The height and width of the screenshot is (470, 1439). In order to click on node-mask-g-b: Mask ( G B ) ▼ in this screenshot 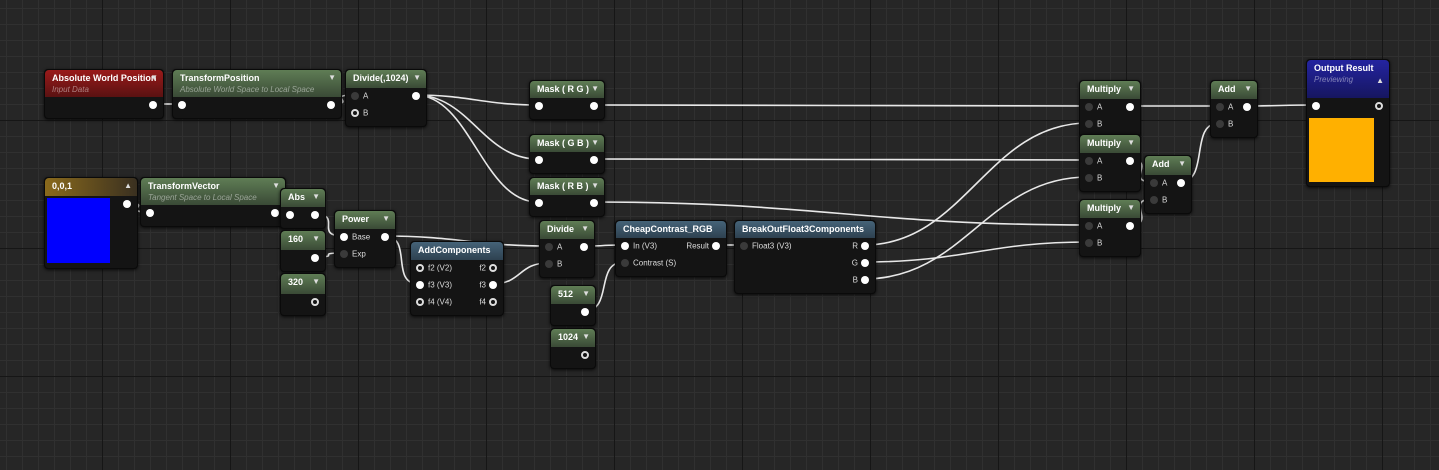, I will do `click(567, 154)`.